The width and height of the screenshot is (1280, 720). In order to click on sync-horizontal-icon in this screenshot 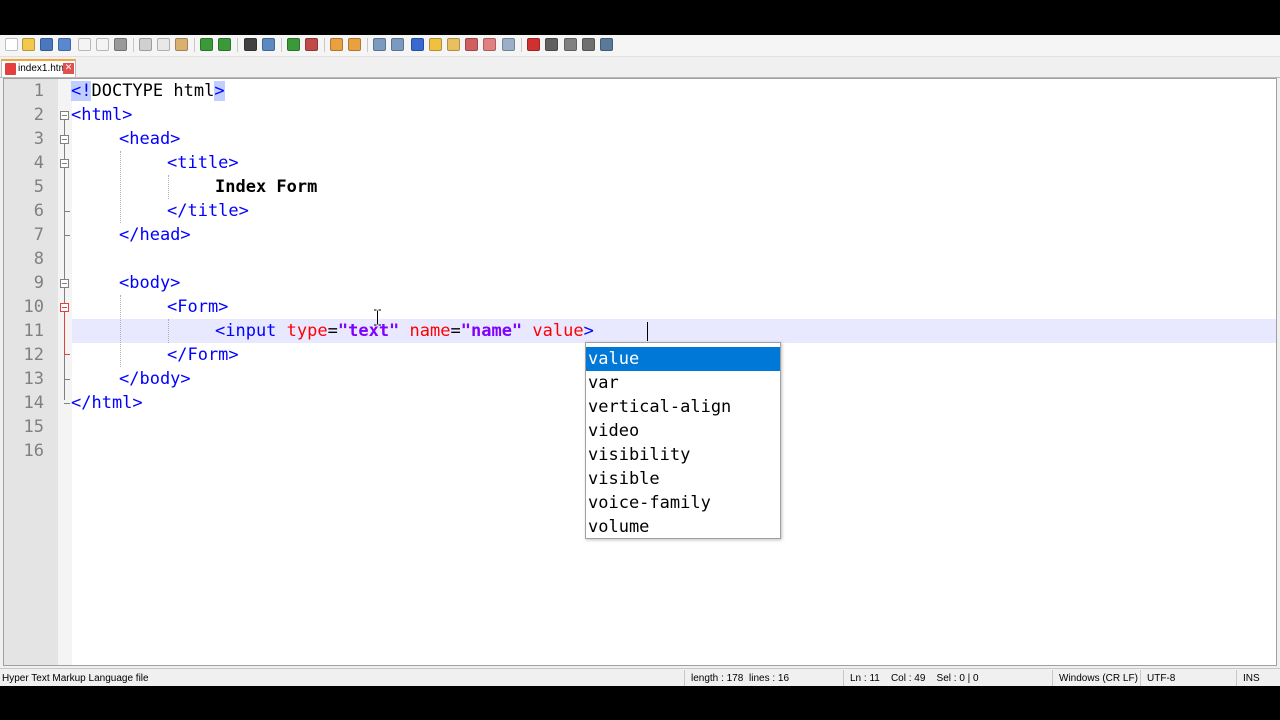, I will do `click(354, 44)`.